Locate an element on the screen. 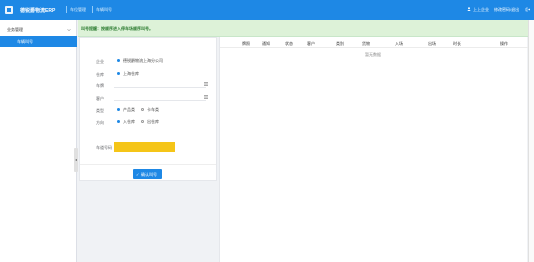  confirm-call-button: ✓ 确认叫号 is located at coordinates (147, 174).